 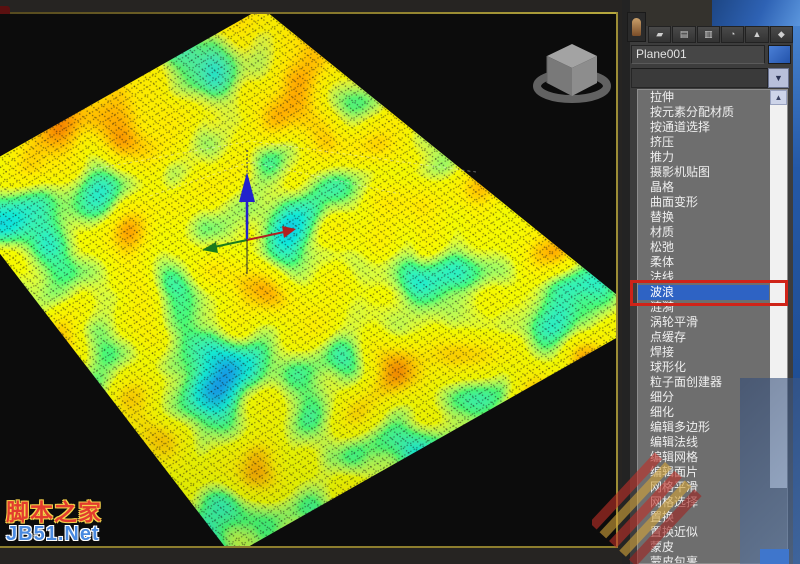 I want to click on object-name-row: Plane001, so click(x=711, y=55).